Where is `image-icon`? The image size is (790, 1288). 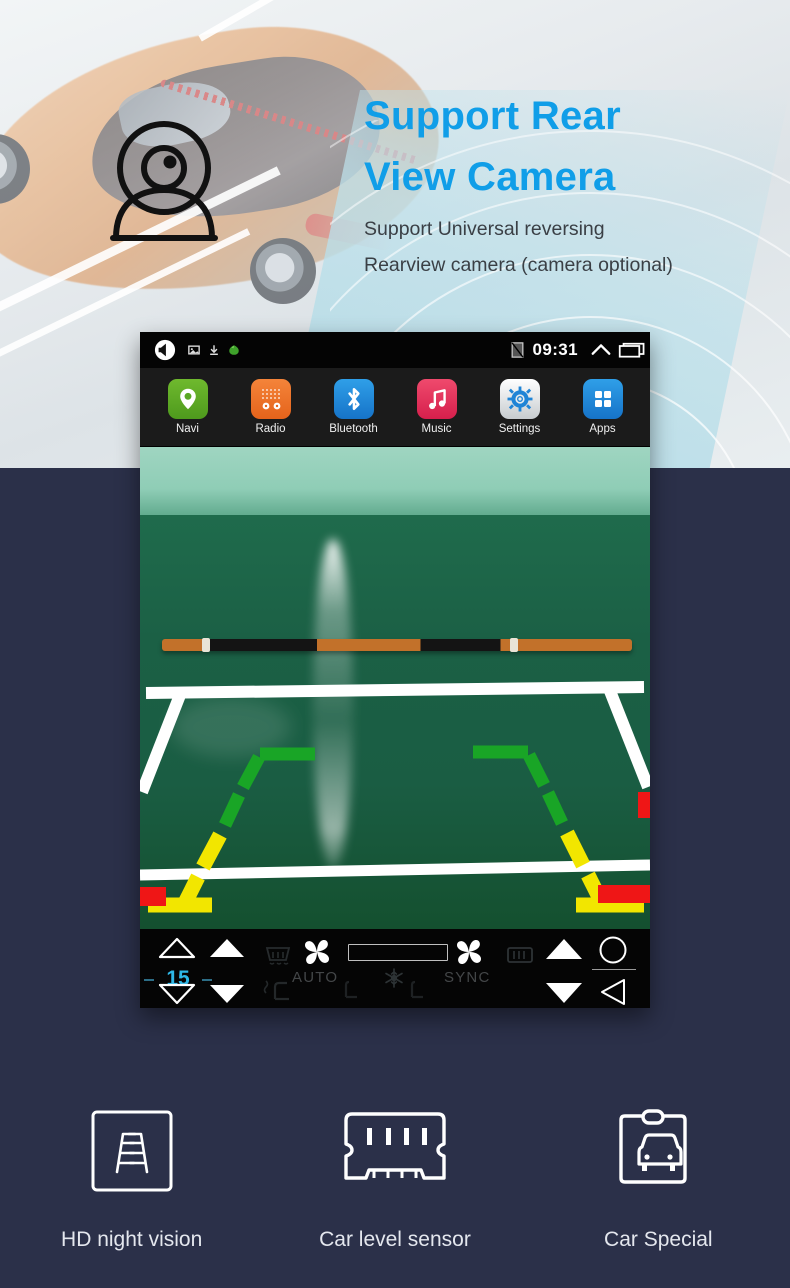 image-icon is located at coordinates (194, 350).